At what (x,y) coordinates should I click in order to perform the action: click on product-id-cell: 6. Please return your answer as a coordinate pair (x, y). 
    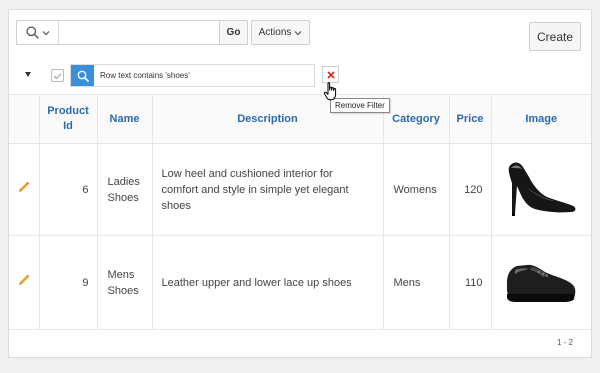
    Looking at the image, I should click on (68, 189).